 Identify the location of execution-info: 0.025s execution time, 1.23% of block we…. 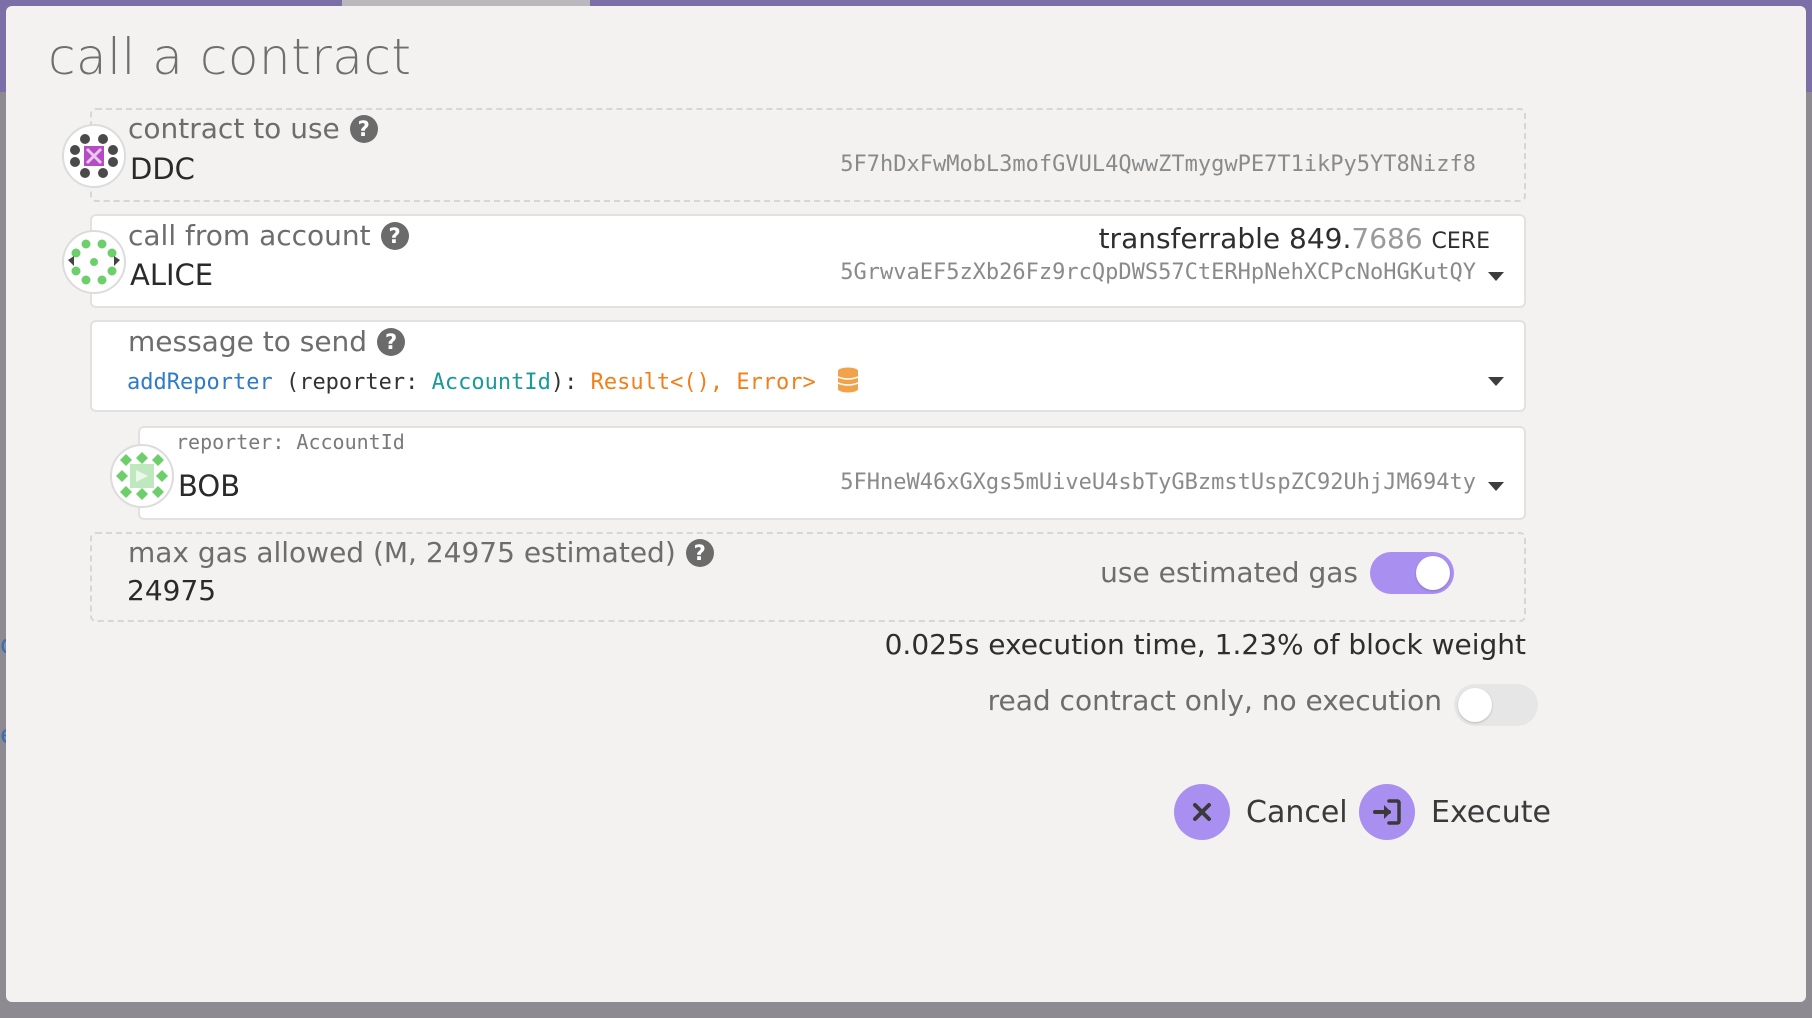
(1205, 644).